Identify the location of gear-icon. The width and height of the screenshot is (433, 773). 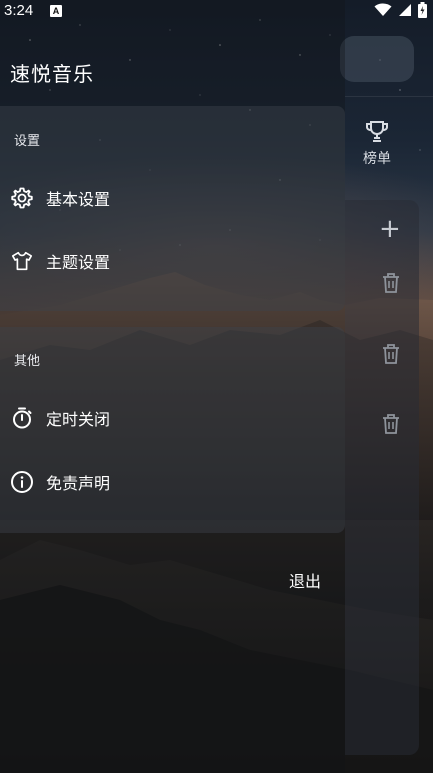
(22, 198).